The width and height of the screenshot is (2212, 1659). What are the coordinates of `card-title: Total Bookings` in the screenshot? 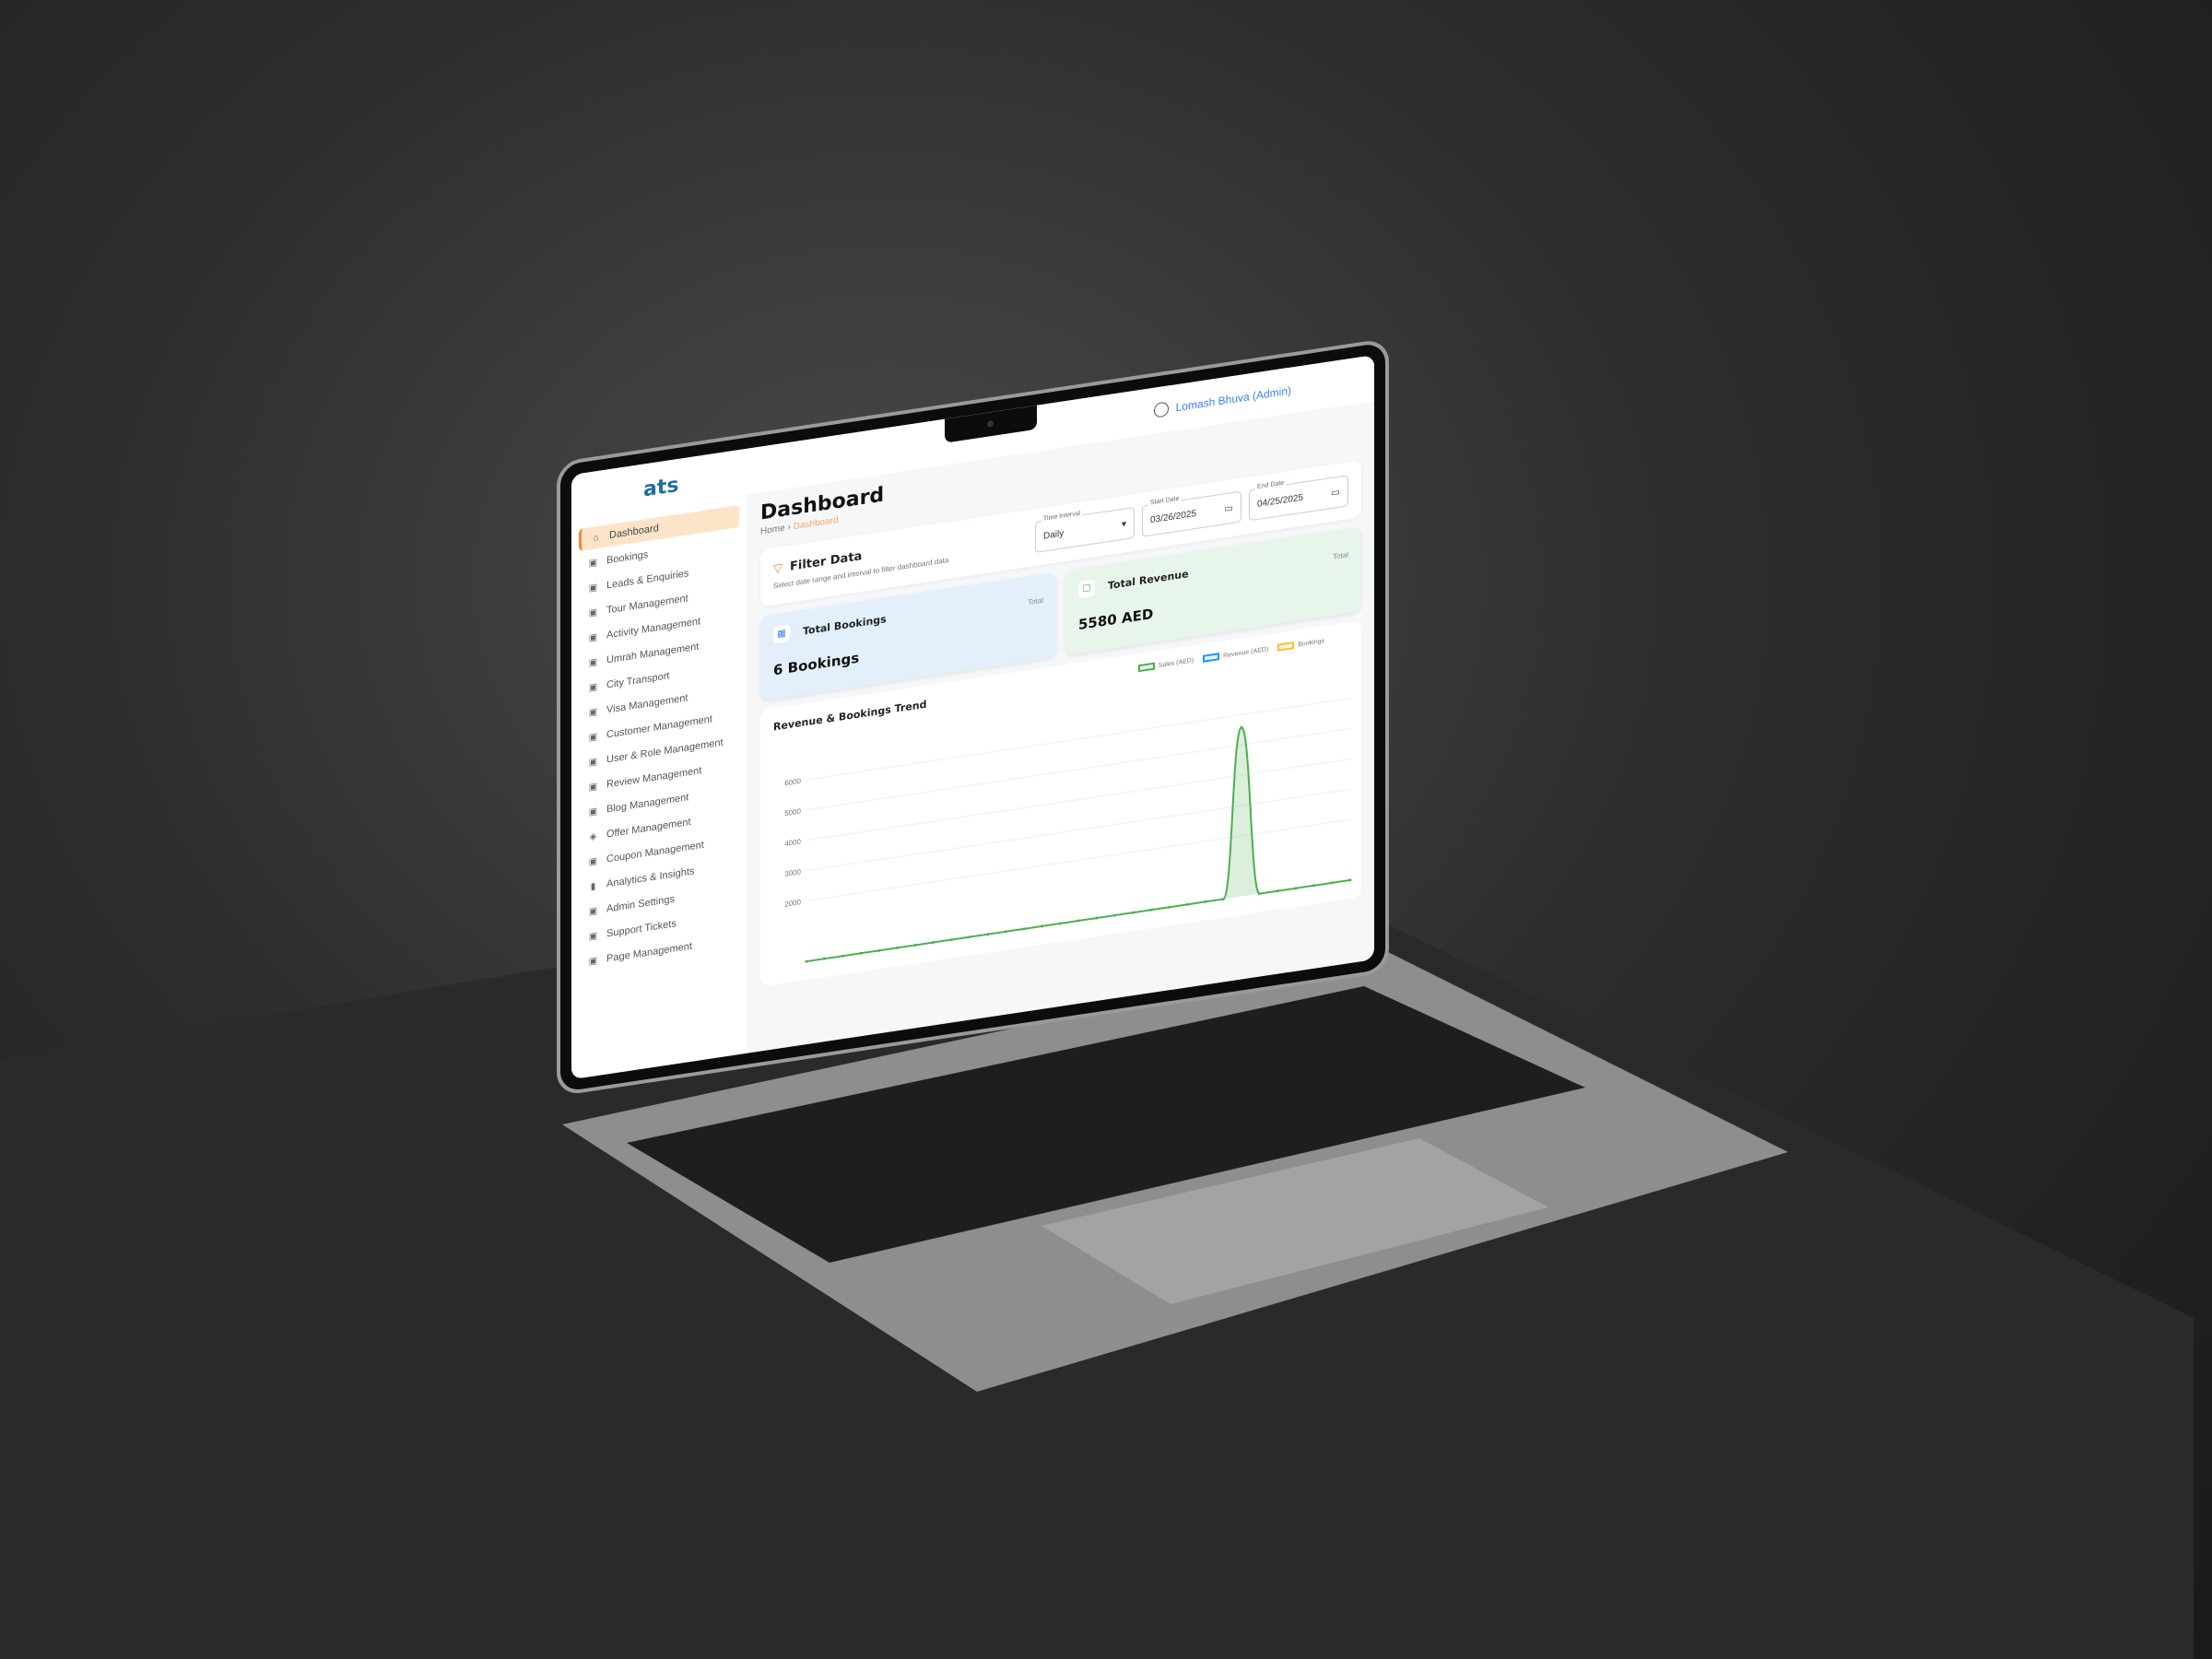 It's located at (845, 625).